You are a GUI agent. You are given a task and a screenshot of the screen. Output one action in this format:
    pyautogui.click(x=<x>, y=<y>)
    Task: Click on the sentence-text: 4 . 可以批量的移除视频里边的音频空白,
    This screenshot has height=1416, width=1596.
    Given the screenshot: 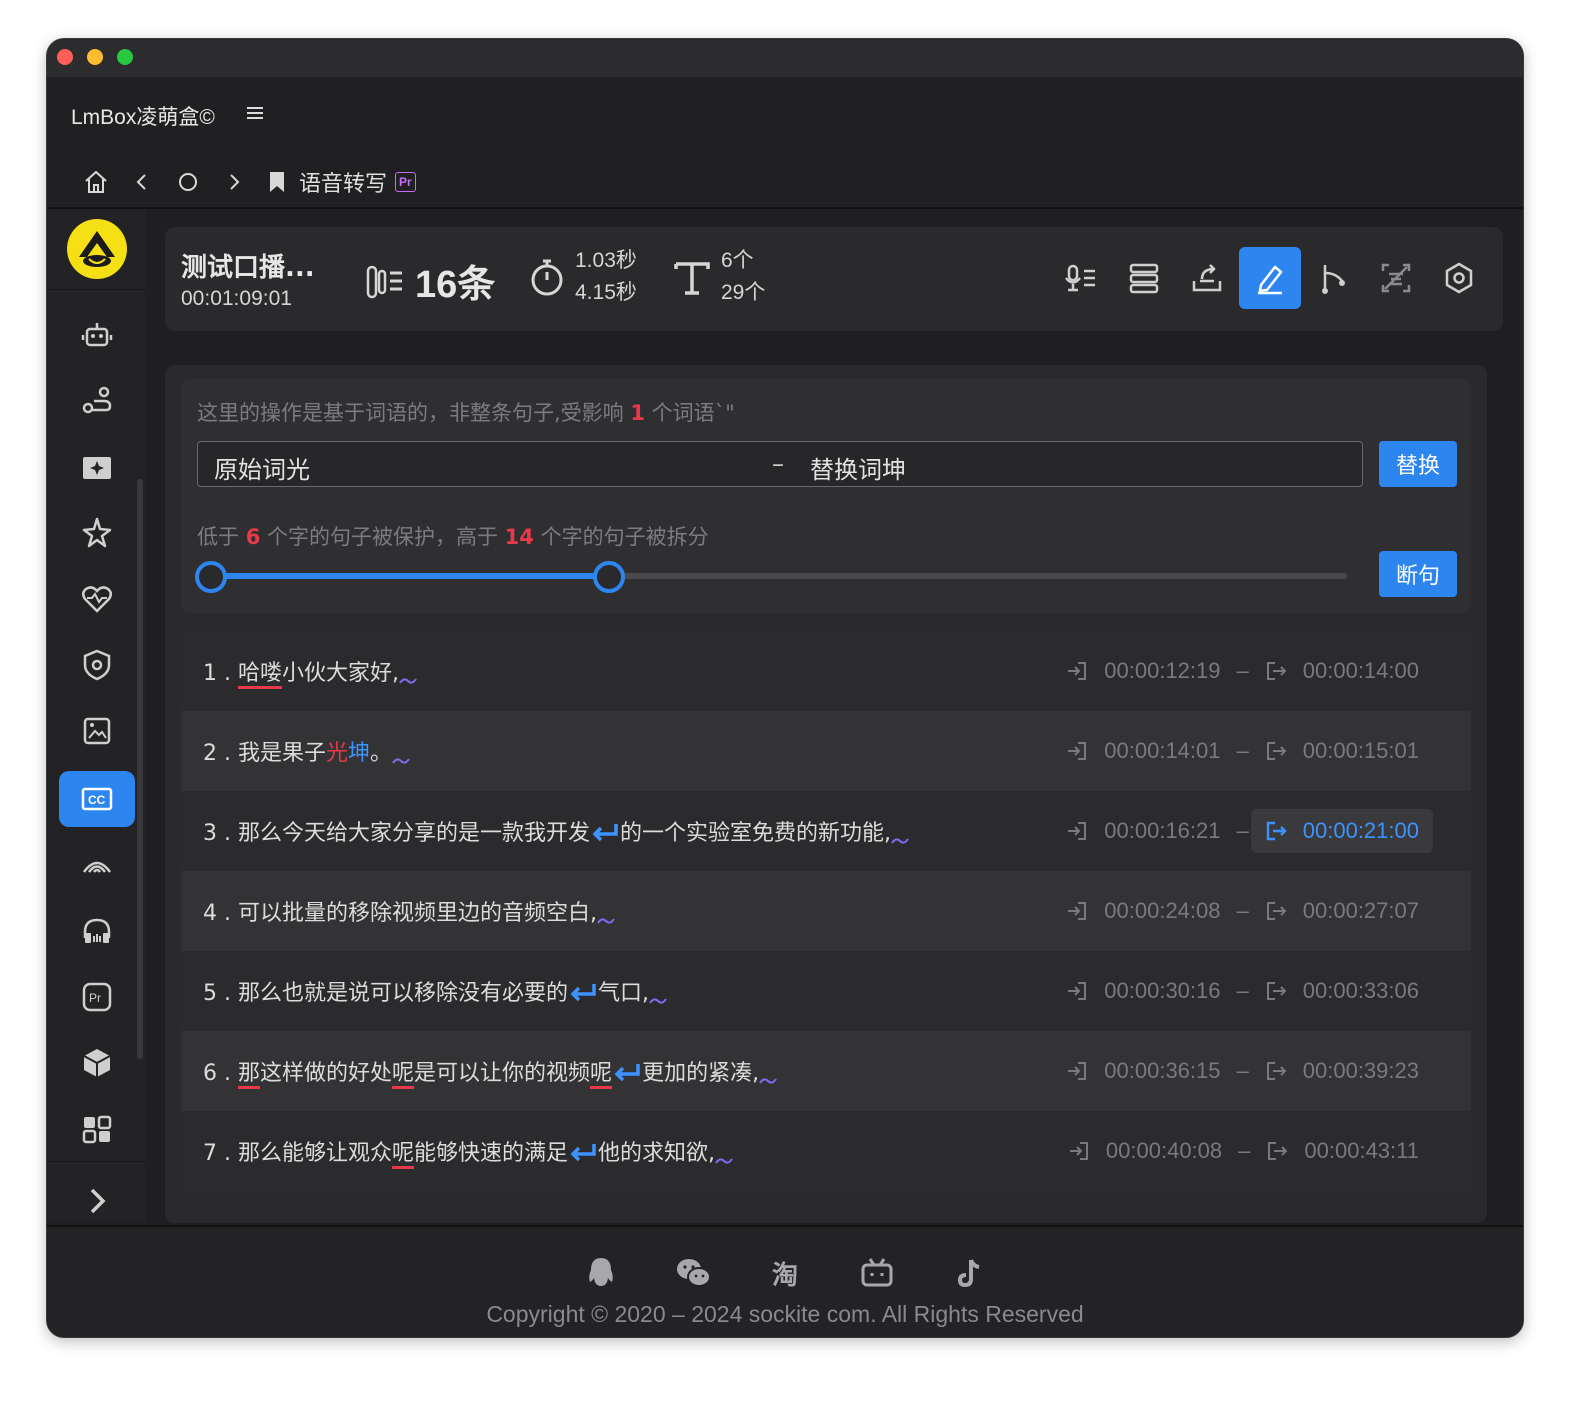 What is the action you would take?
    pyautogui.click(x=409, y=911)
    